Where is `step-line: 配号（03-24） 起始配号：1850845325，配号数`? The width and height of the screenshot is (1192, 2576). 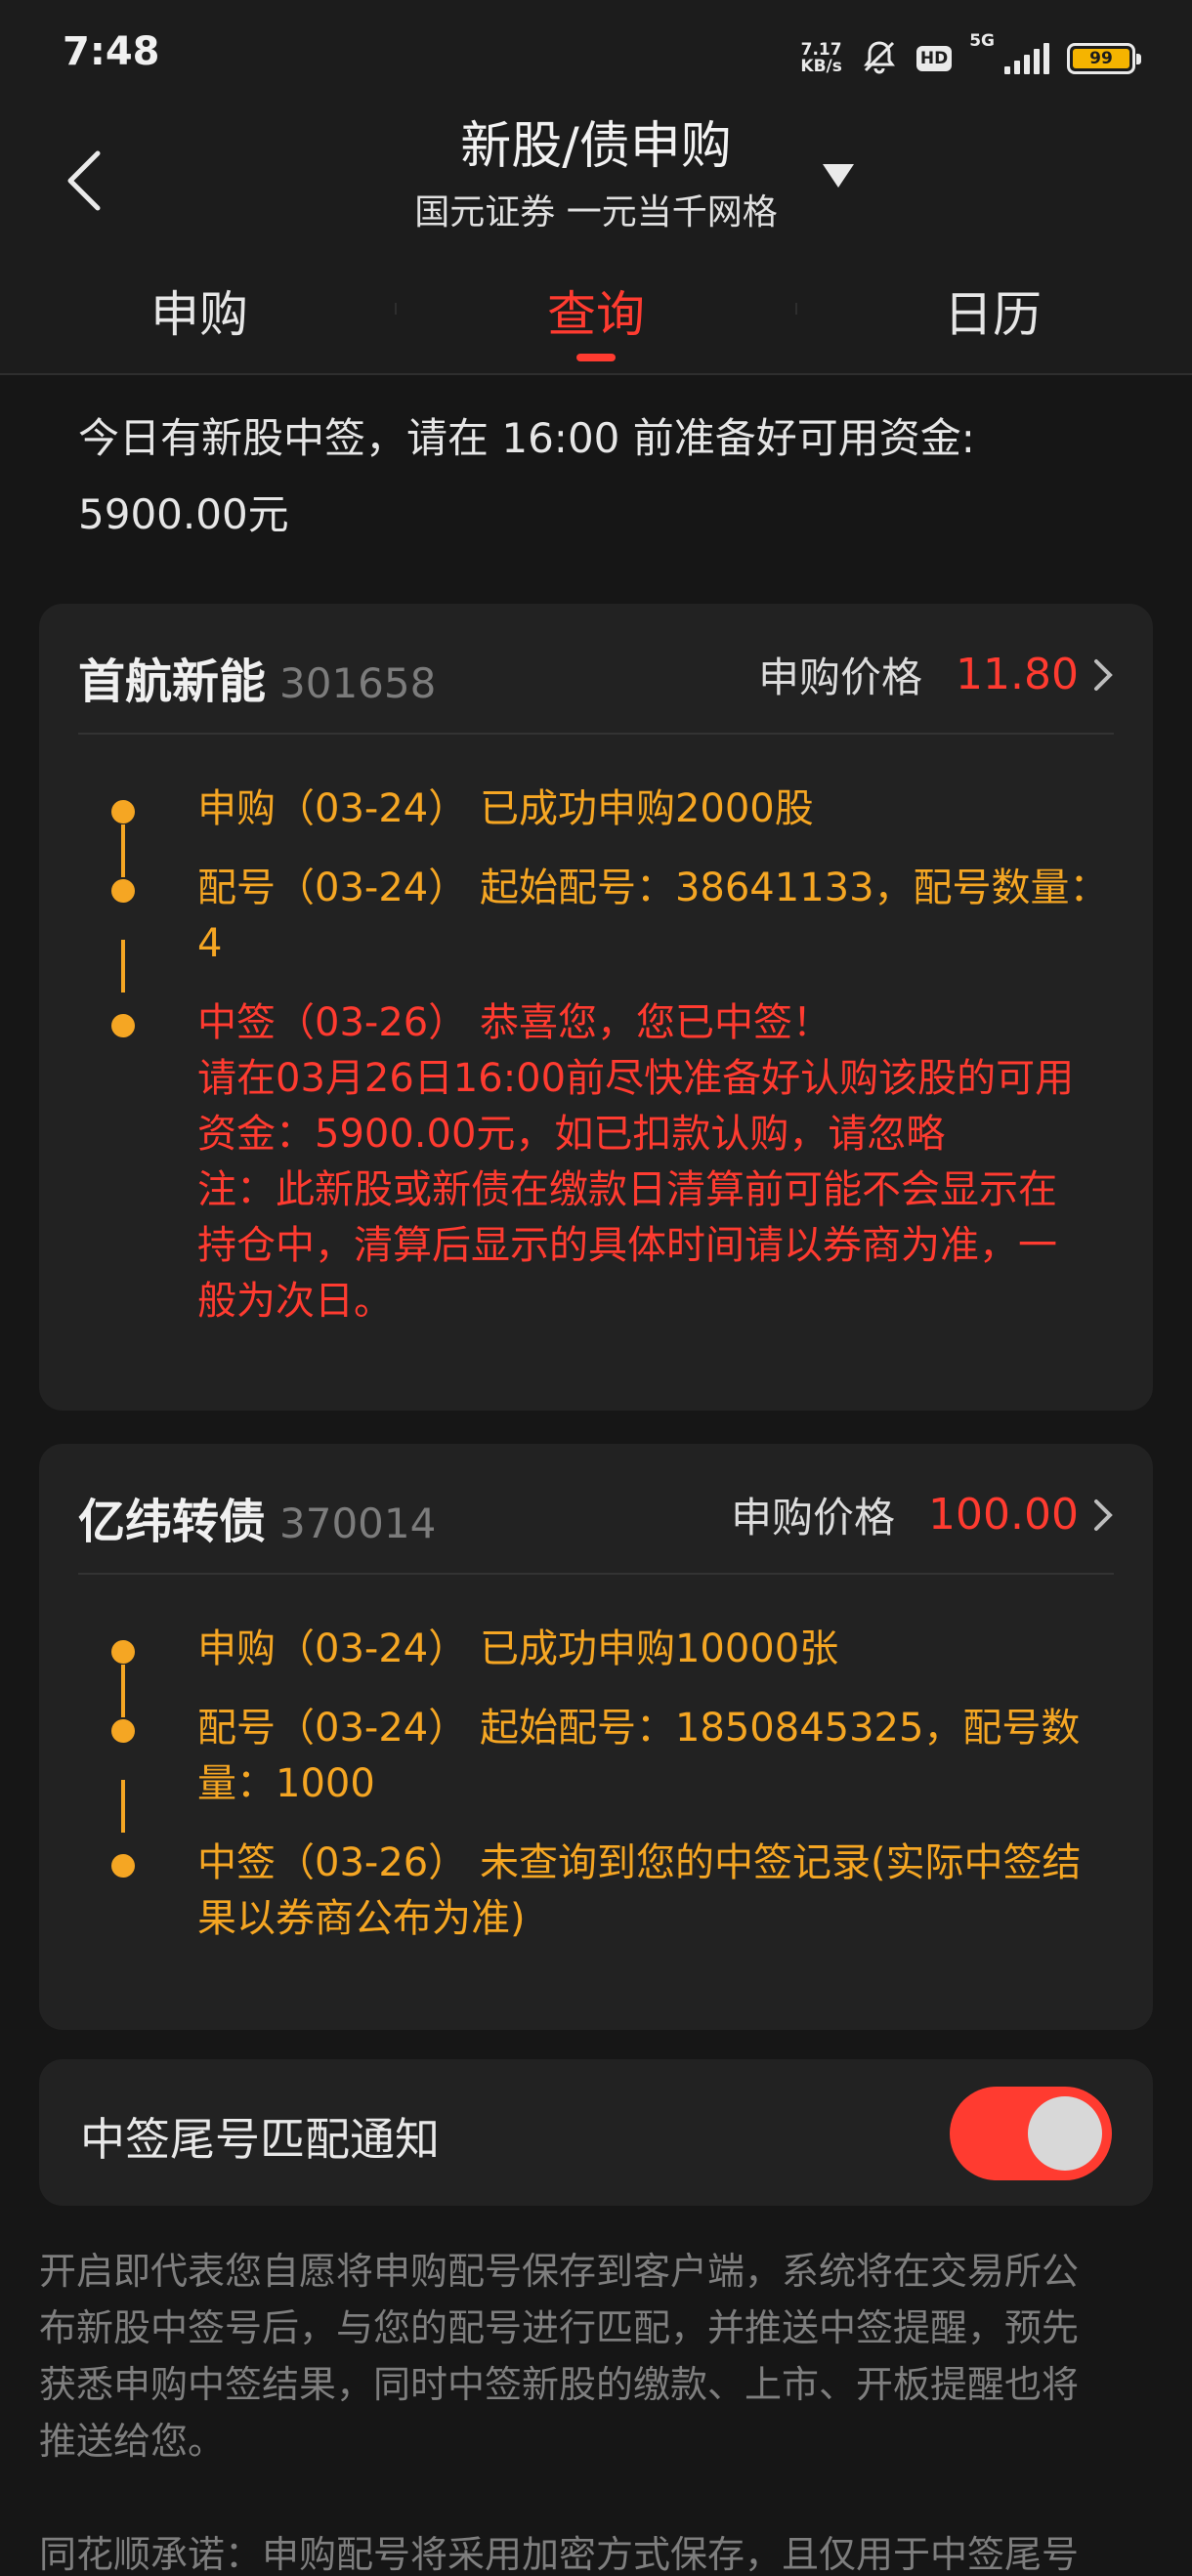
step-line: 配号（03-24） 起始配号：1850845325，配号数 is located at coordinates (639, 1728).